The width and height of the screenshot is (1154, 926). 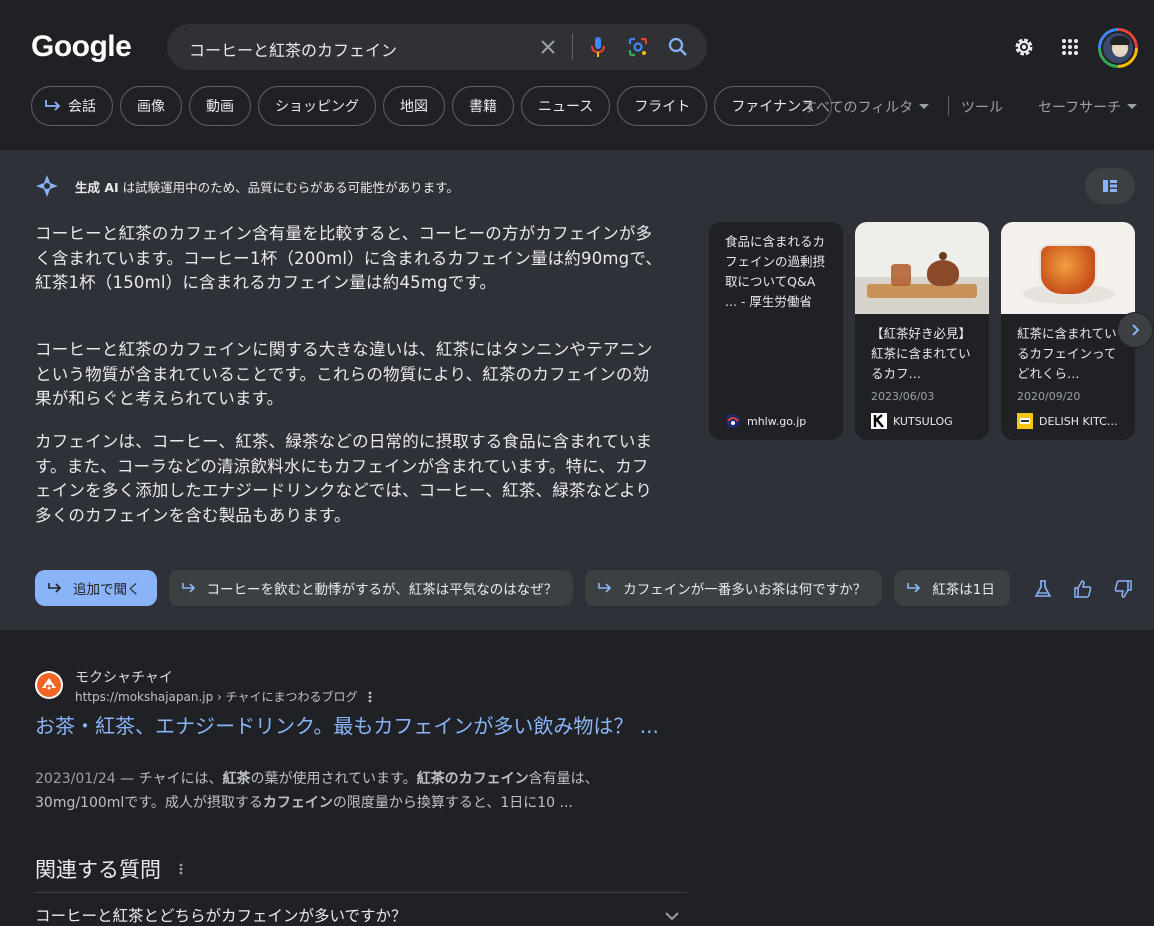 I want to click on chevron-down-icon, so click(x=672, y=915).